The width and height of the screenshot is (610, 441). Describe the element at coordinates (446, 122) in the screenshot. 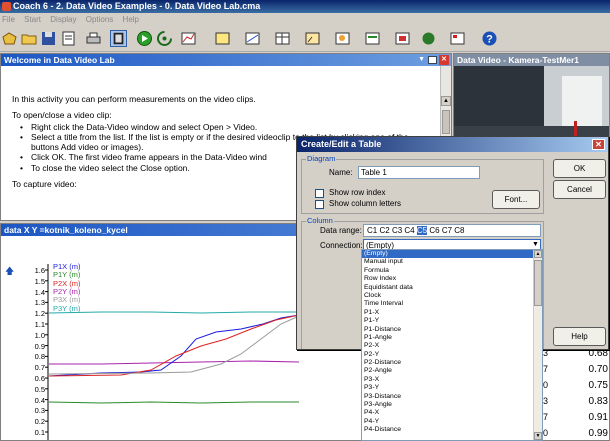

I see `scroll-thumb` at that location.